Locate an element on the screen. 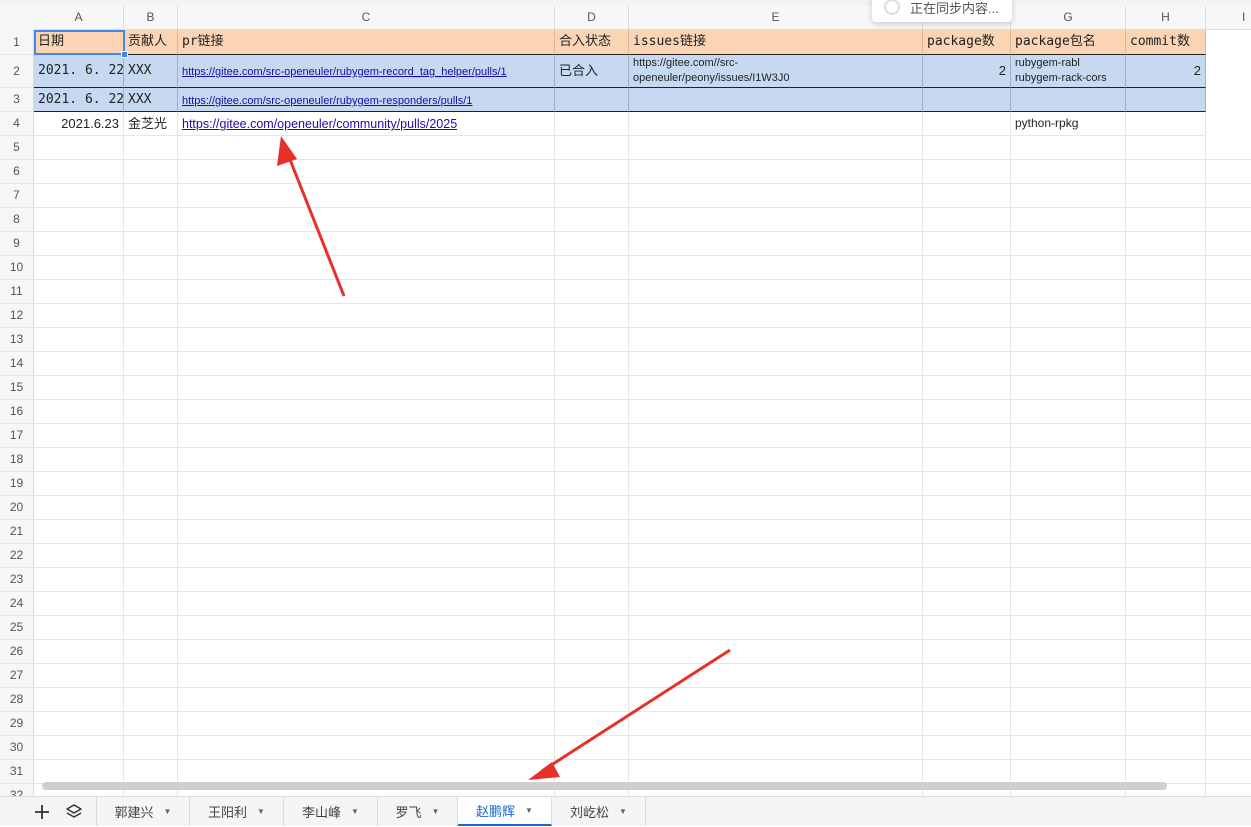 The image size is (1251, 827). row-header: 4 is located at coordinates (17, 124).